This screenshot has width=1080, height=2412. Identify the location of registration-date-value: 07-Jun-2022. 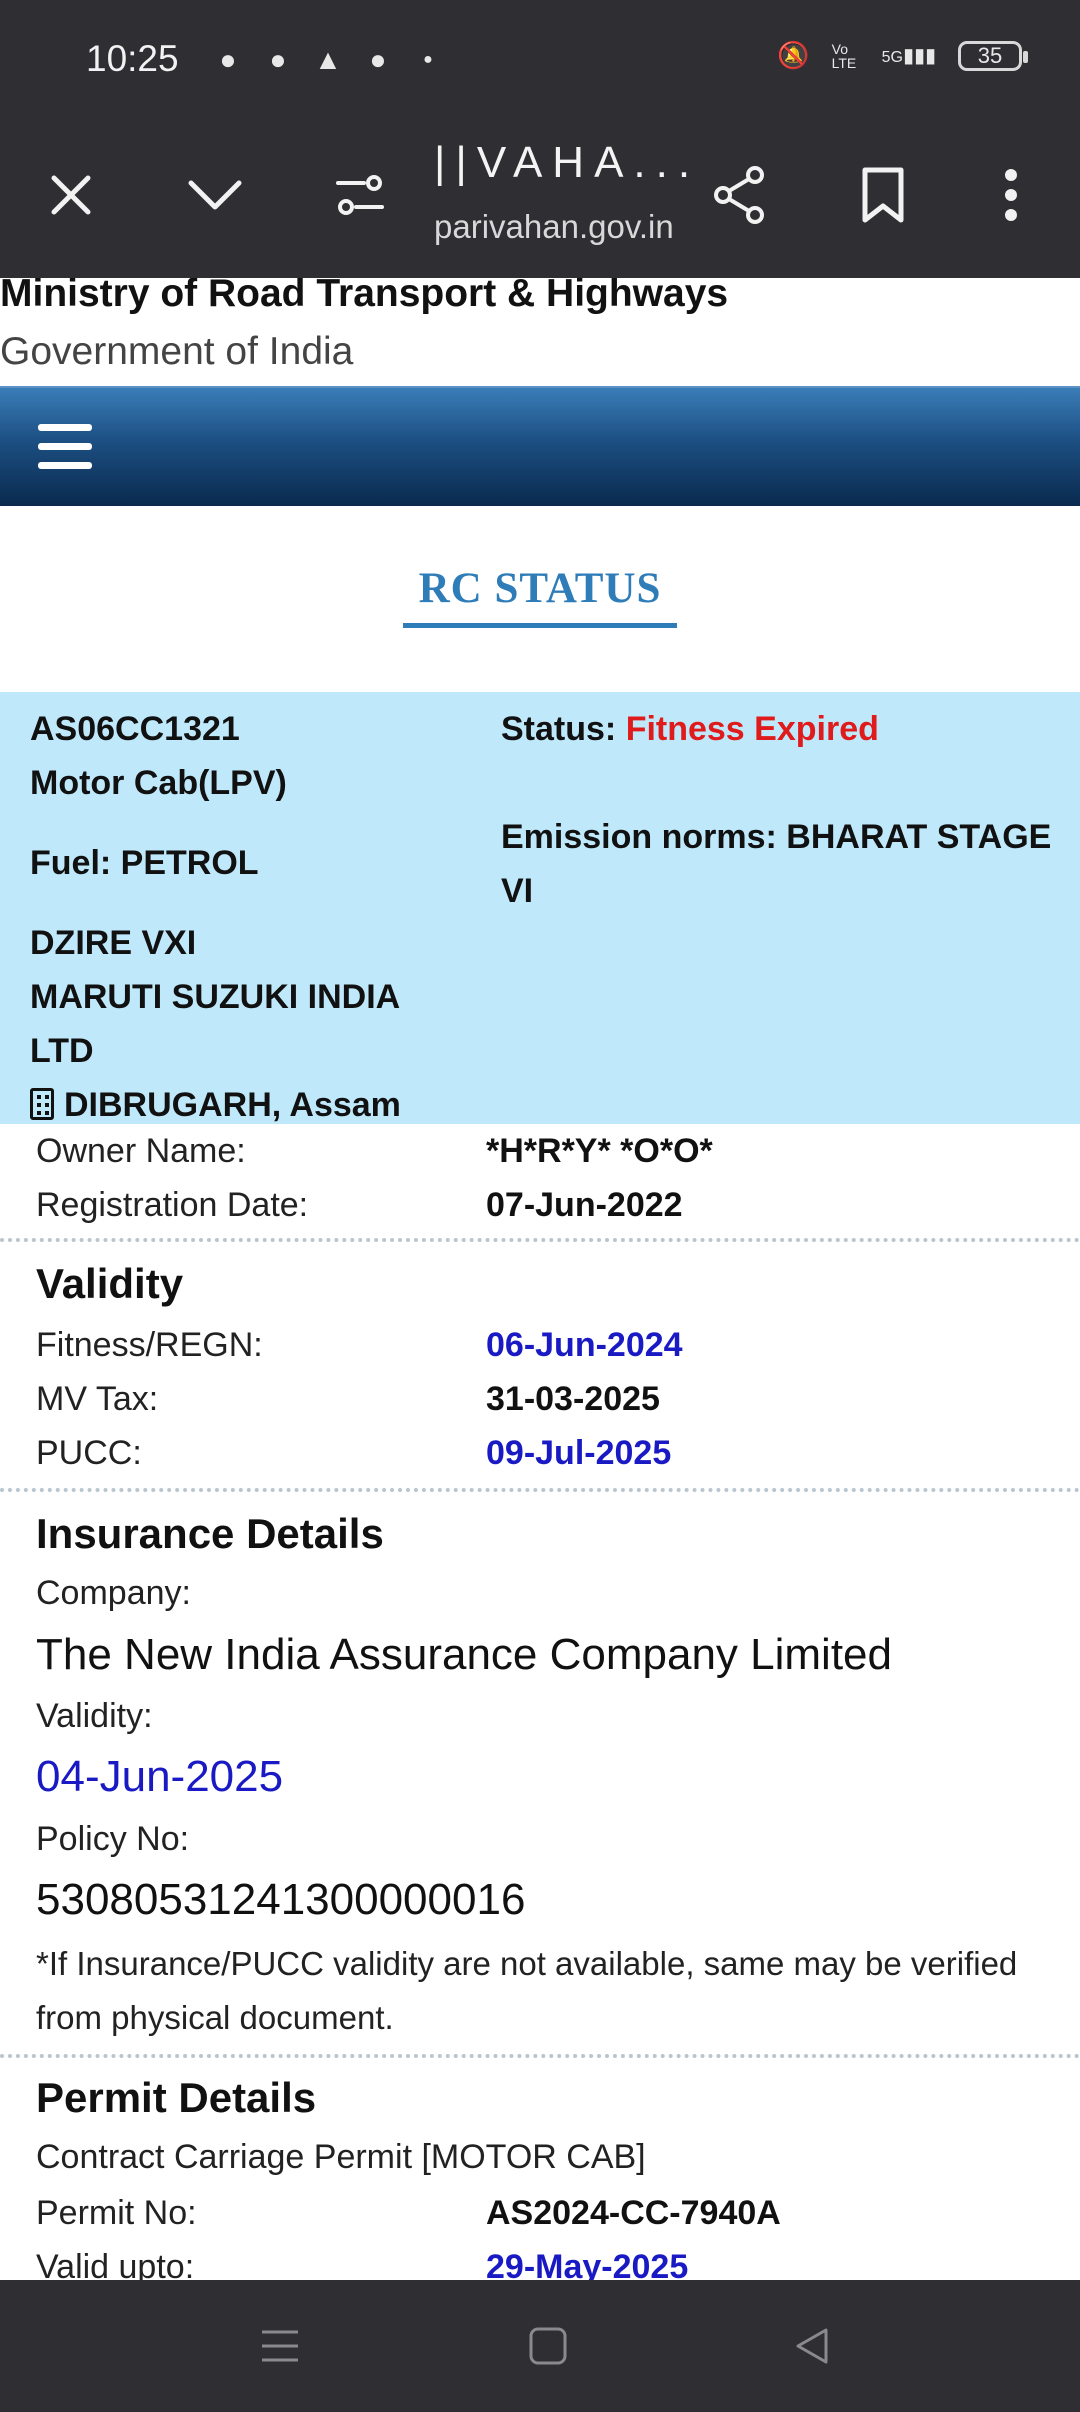
(584, 1205).